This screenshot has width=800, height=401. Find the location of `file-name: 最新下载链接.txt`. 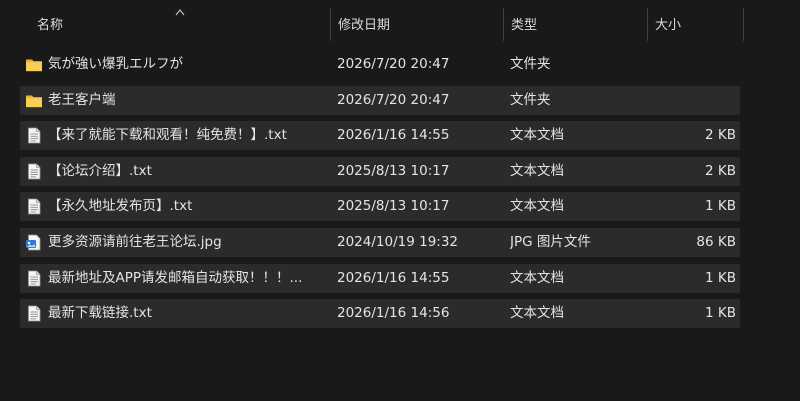

file-name: 最新下载链接.txt is located at coordinates (100, 313).